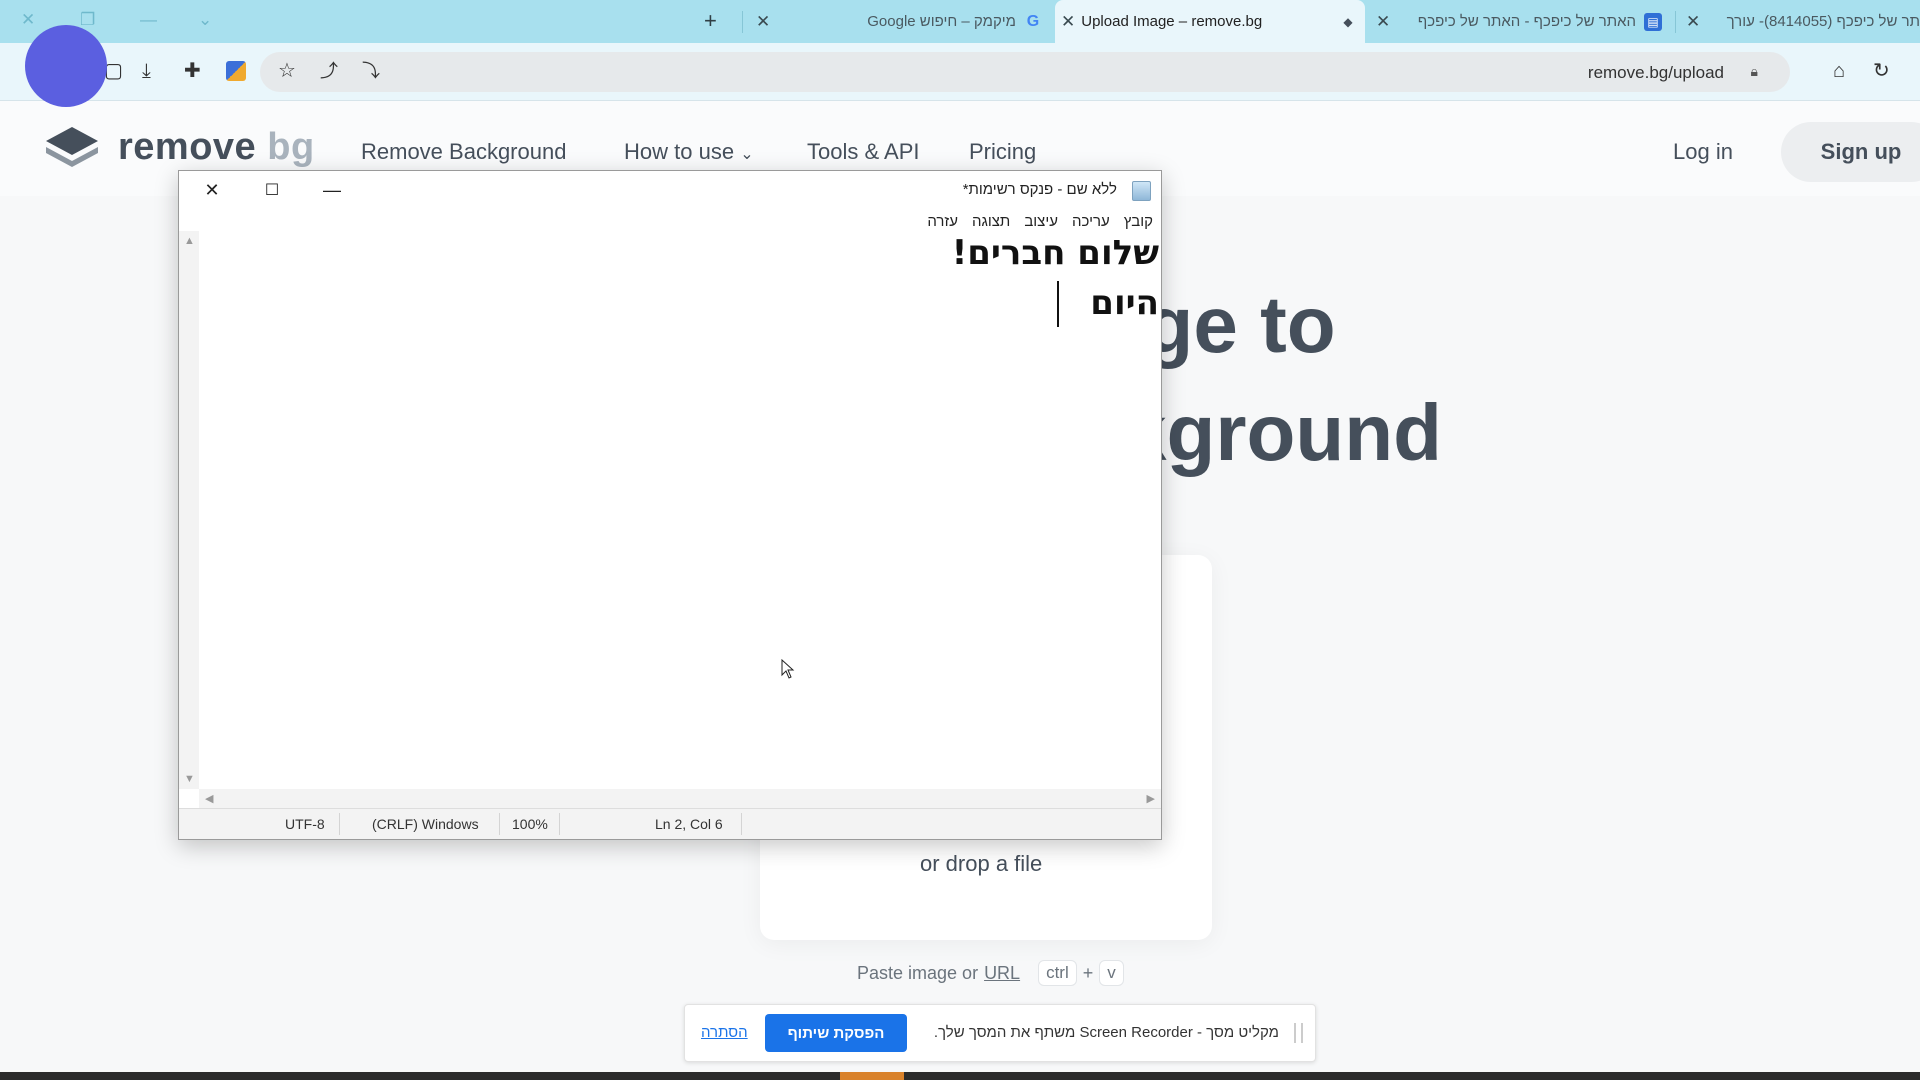 The image size is (1920, 1080). I want to click on status-line-ending: (CRLF) Windows, so click(425, 824).